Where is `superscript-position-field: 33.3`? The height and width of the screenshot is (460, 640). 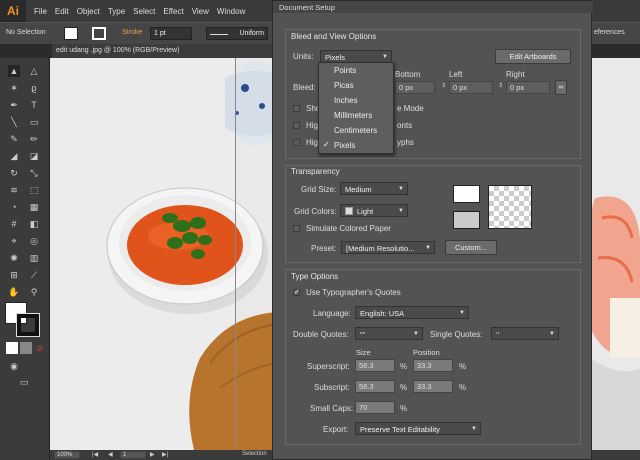
superscript-position-field: 33.3 is located at coordinates (433, 365).